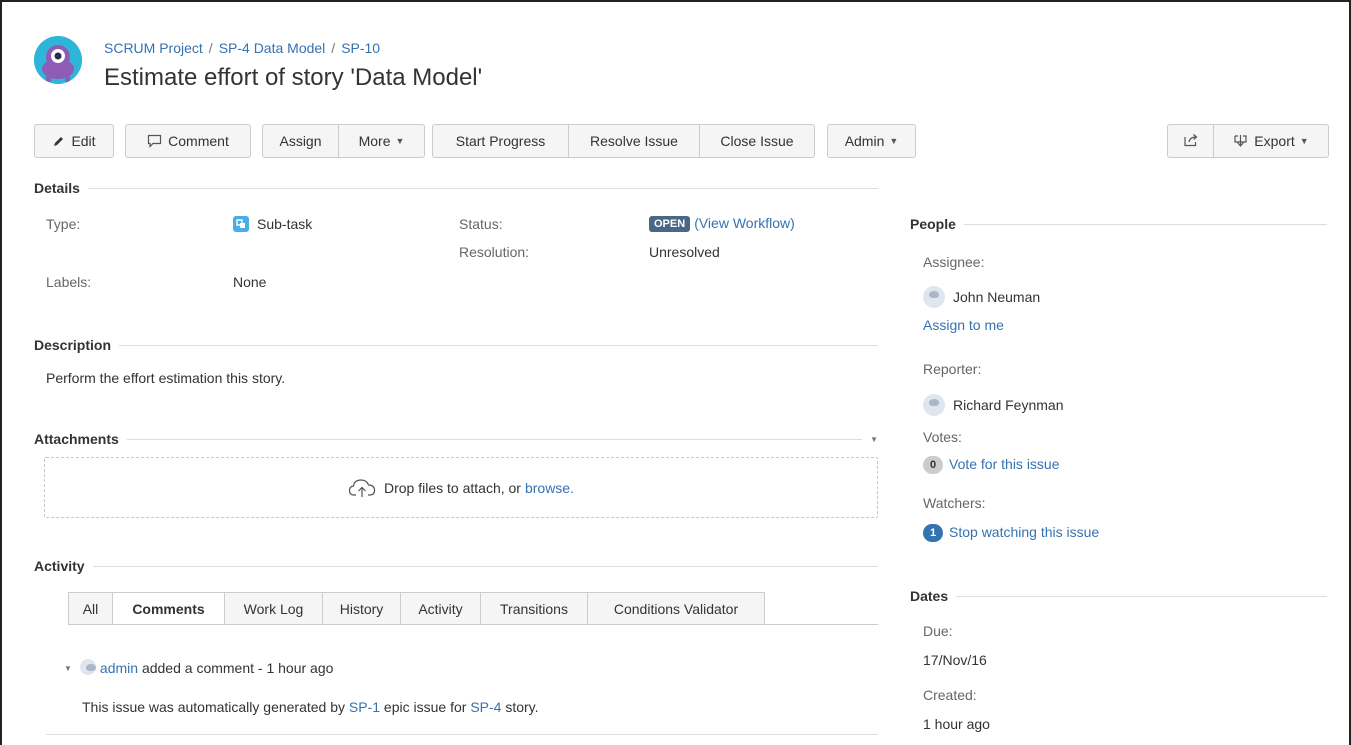 Image resolution: width=1351 pixels, height=745 pixels. Describe the element at coordinates (929, 596) in the screenshot. I see `dates-heading-label: Dates` at that location.